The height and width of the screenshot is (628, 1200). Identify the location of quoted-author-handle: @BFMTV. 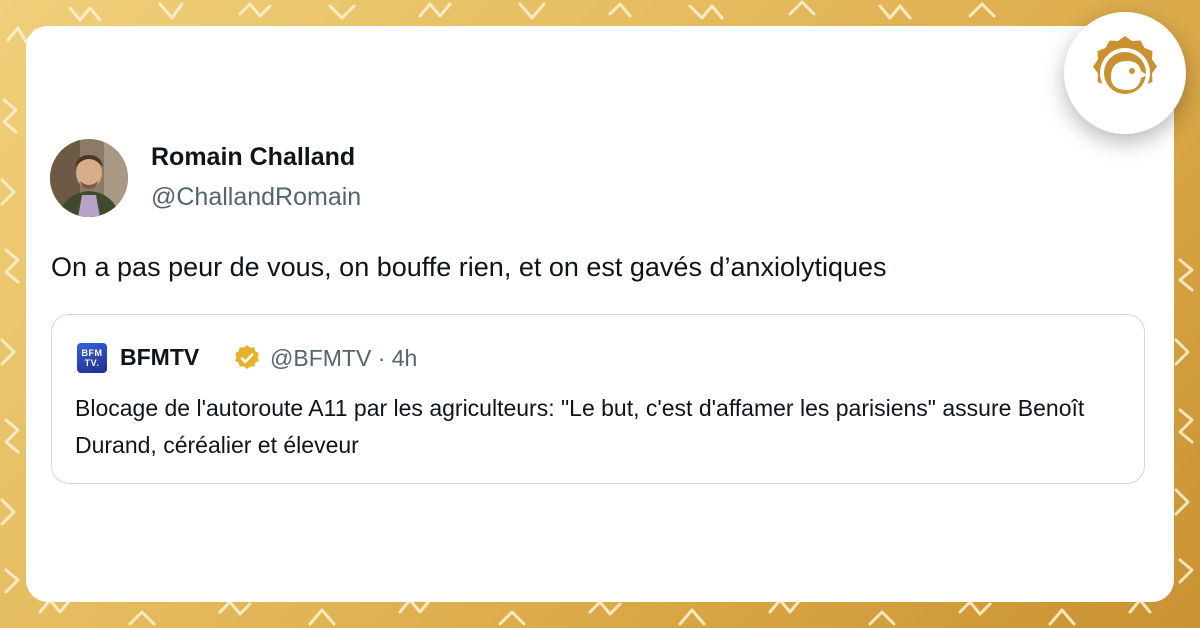
(320, 358).